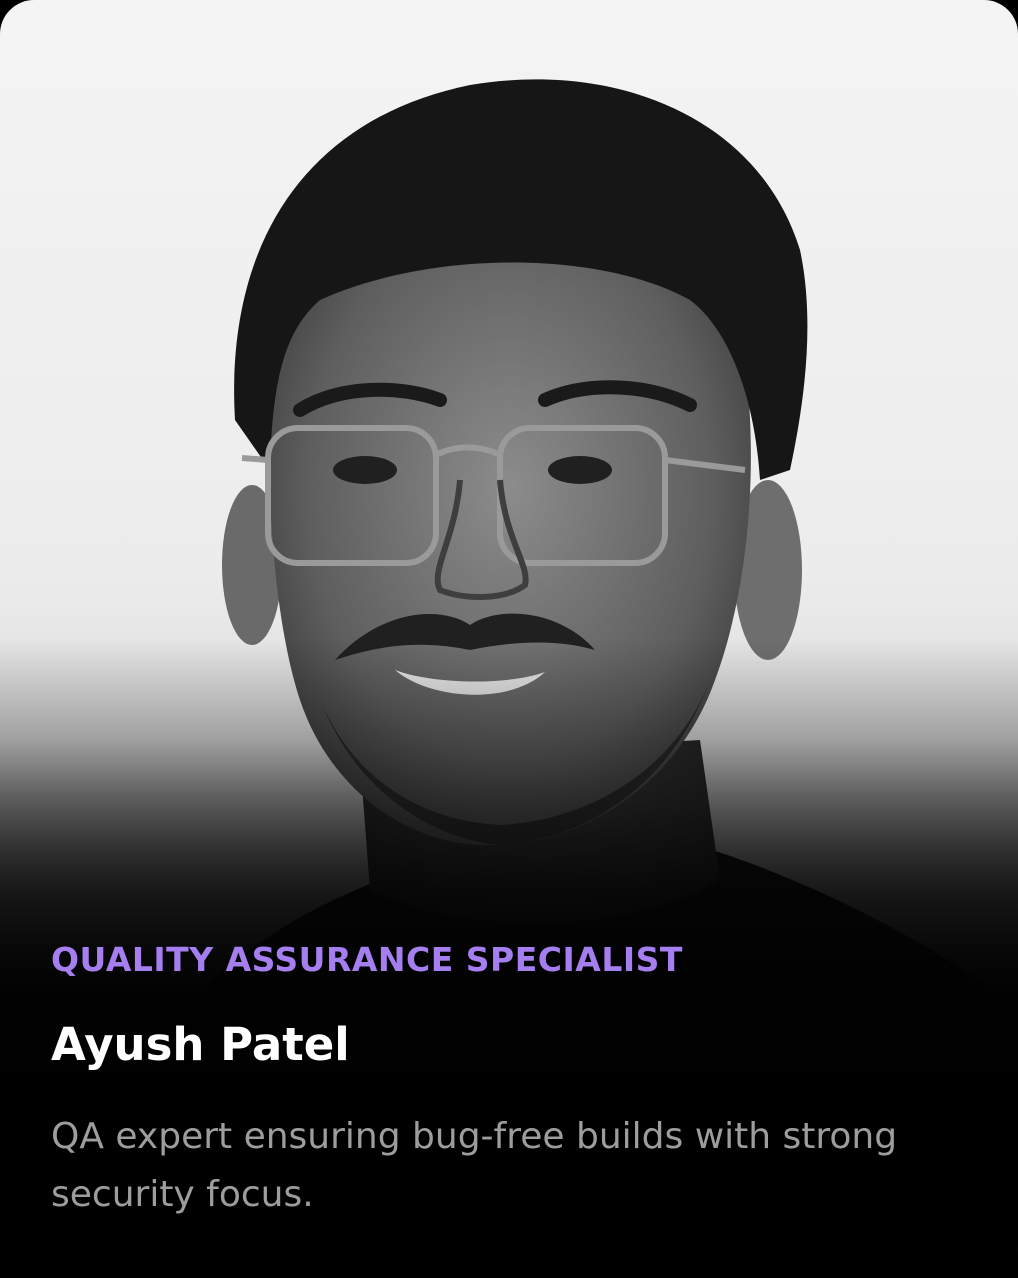  What do you see at coordinates (367, 959) in the screenshot?
I see `role-title: QUALITY ASSURANCE SPECIALIST` at bounding box center [367, 959].